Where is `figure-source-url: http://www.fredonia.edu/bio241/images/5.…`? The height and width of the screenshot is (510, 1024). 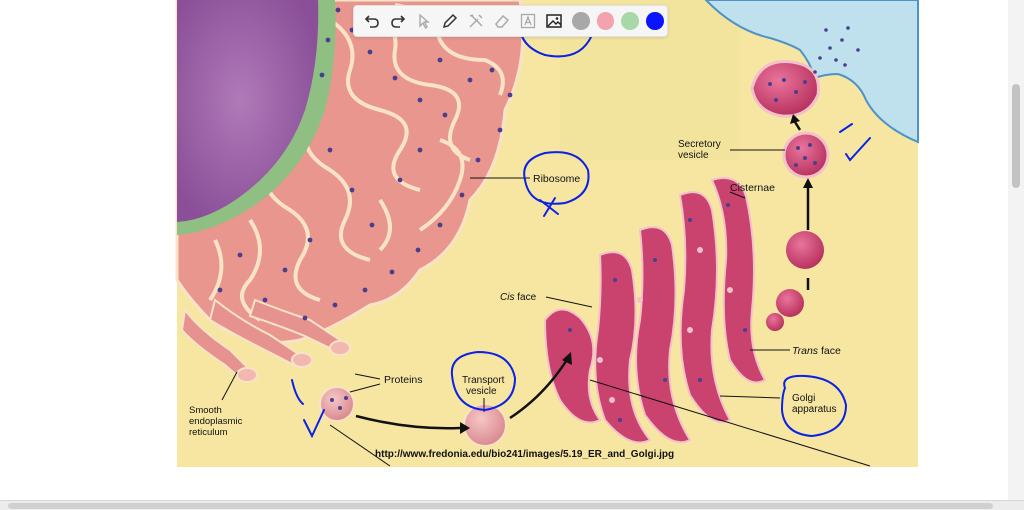 figure-source-url: http://www.fredonia.edu/bio241/images/5.… is located at coordinates (524, 454).